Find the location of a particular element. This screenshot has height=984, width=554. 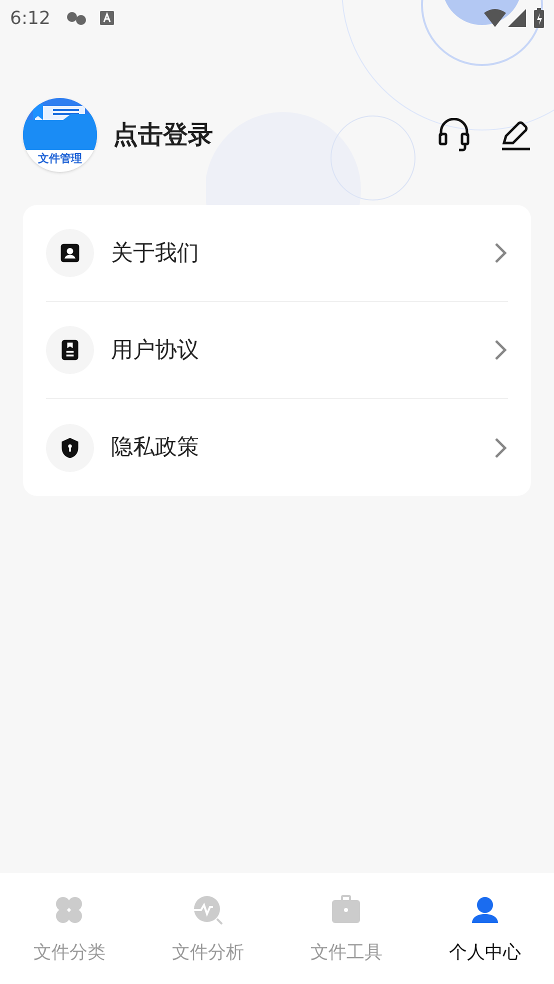

logo-text: 文件管理 is located at coordinates (60, 159).